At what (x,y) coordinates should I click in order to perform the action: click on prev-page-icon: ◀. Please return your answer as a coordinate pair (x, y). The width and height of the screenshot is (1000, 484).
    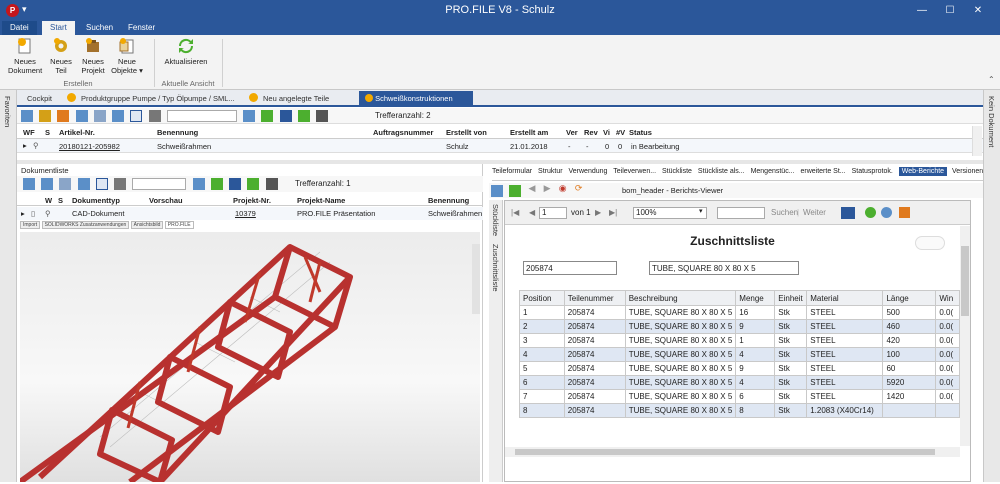
    Looking at the image, I should click on (532, 212).